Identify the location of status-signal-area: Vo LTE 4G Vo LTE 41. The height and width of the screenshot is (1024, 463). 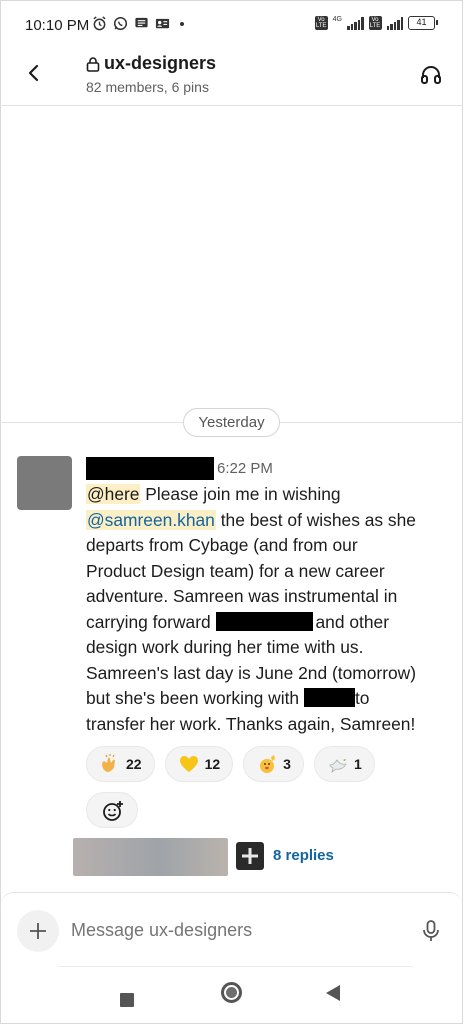
(376, 23).